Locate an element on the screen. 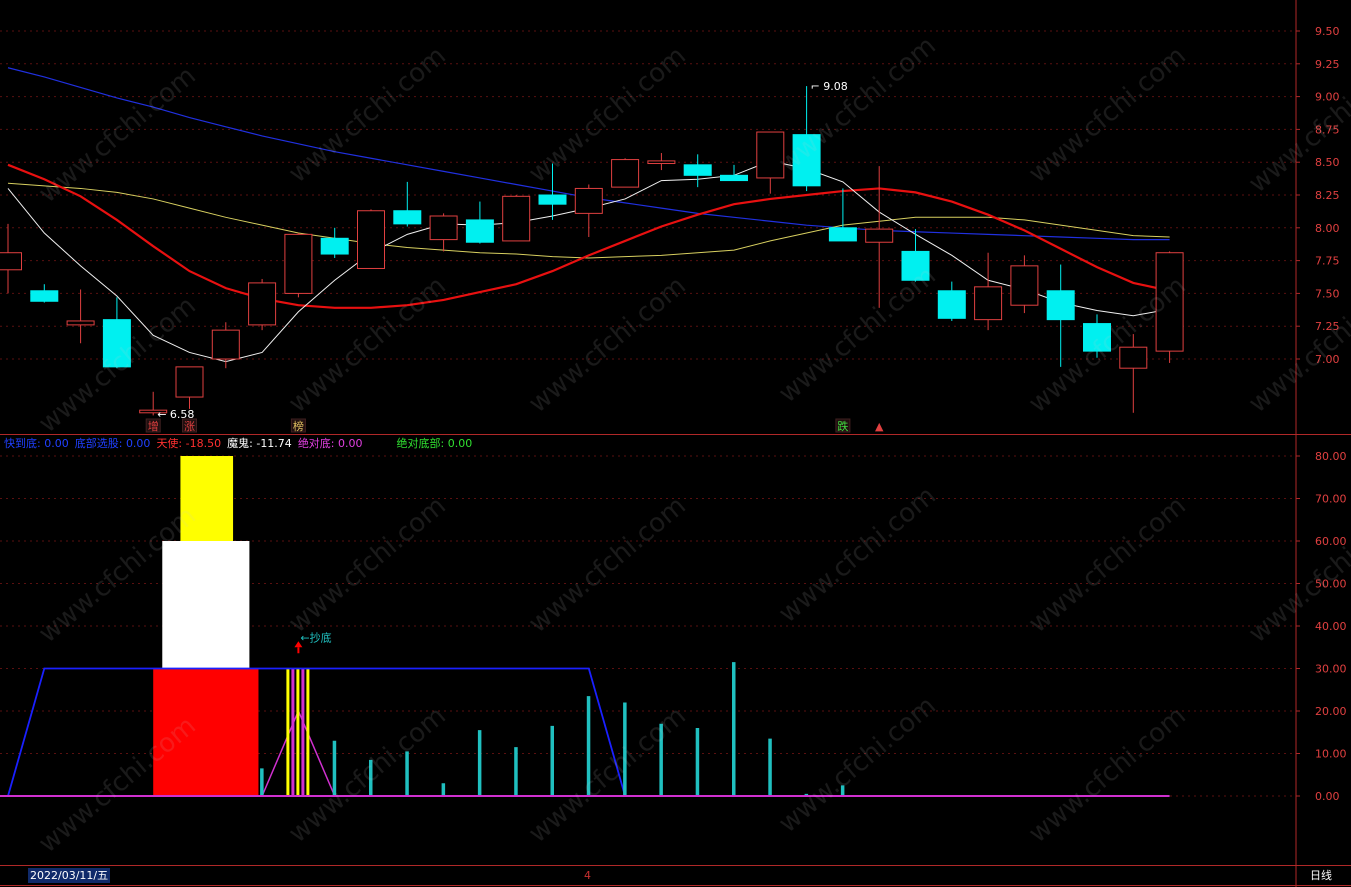  indicator-tick-label: 80.00 is located at coordinates (1331, 456).